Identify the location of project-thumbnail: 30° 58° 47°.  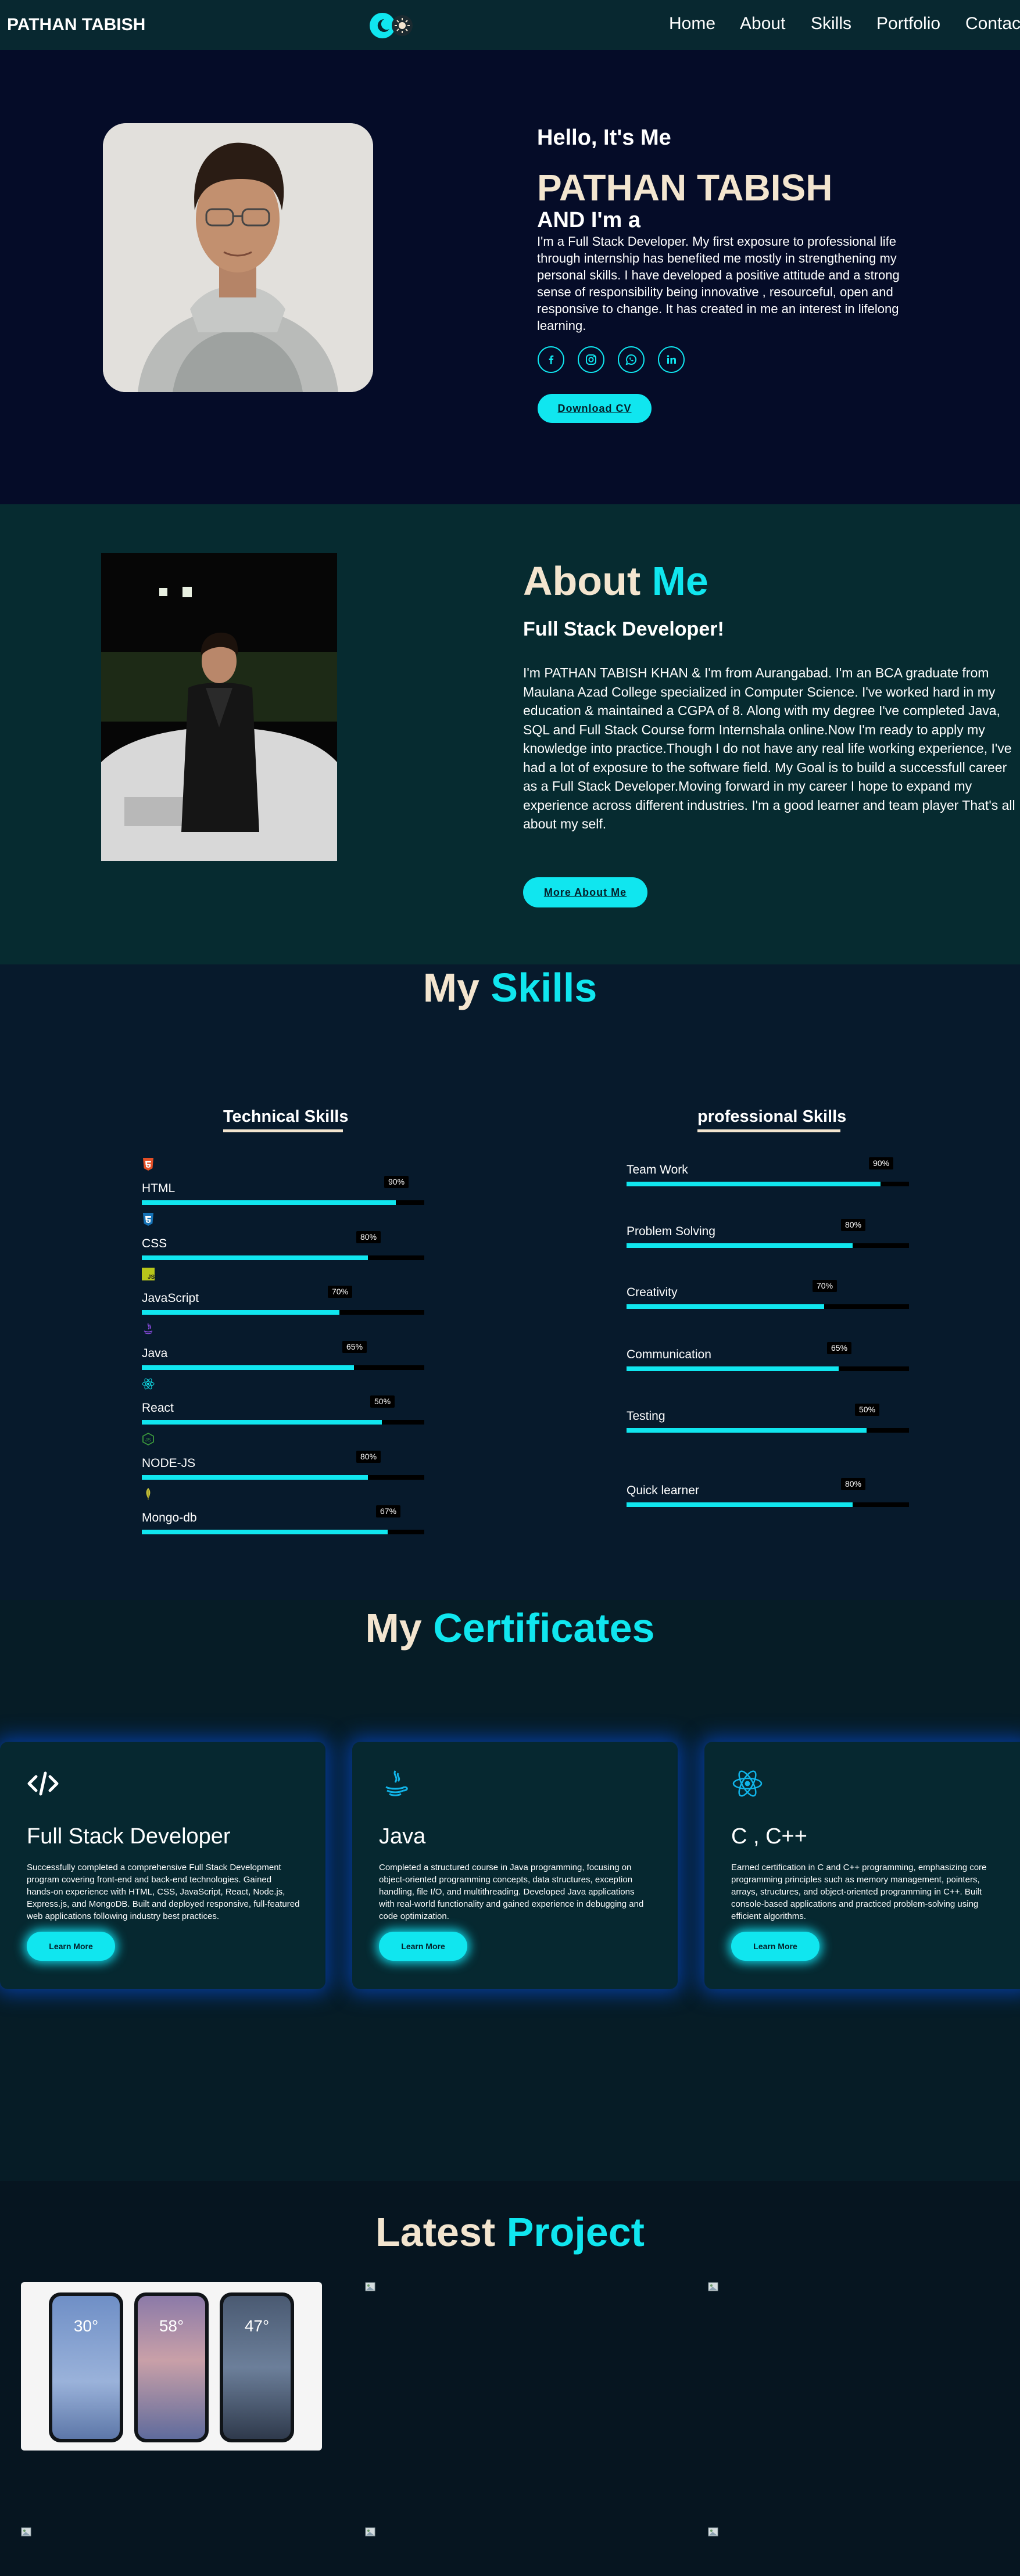
(172, 2366).